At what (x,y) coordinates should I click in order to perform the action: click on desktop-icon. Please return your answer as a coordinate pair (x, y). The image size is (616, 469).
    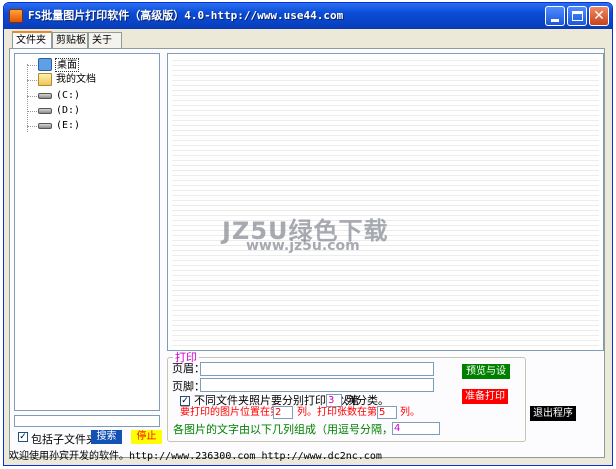
    Looking at the image, I should click on (45, 64).